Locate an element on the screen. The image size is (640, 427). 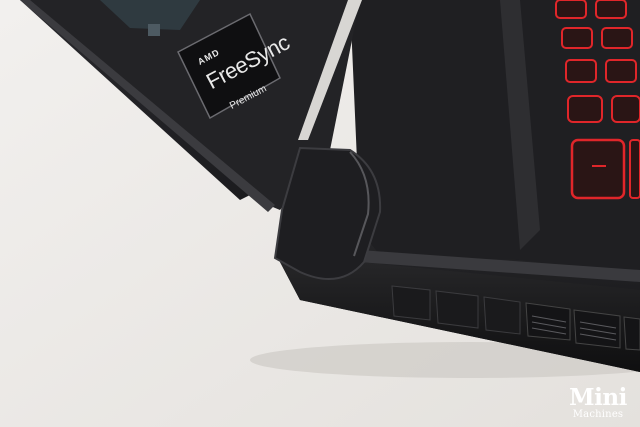
watermark-title: Mini is located at coordinates (598, 397).